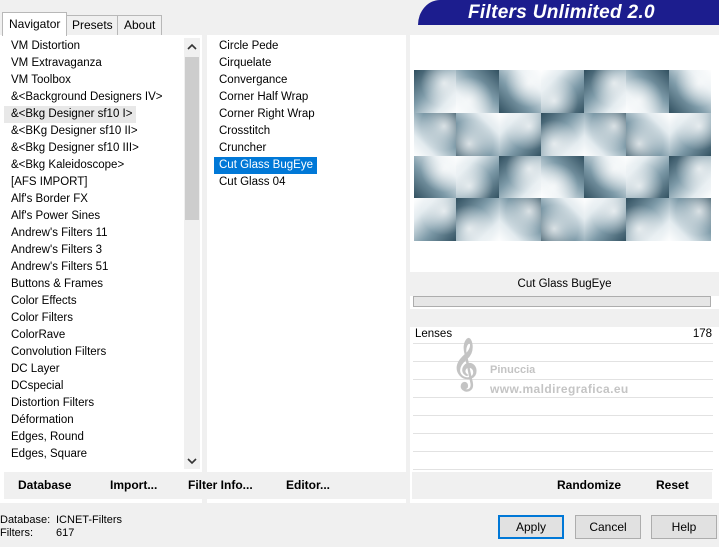  What do you see at coordinates (94, 437) in the screenshot?
I see `category-item: Edges, Round` at bounding box center [94, 437].